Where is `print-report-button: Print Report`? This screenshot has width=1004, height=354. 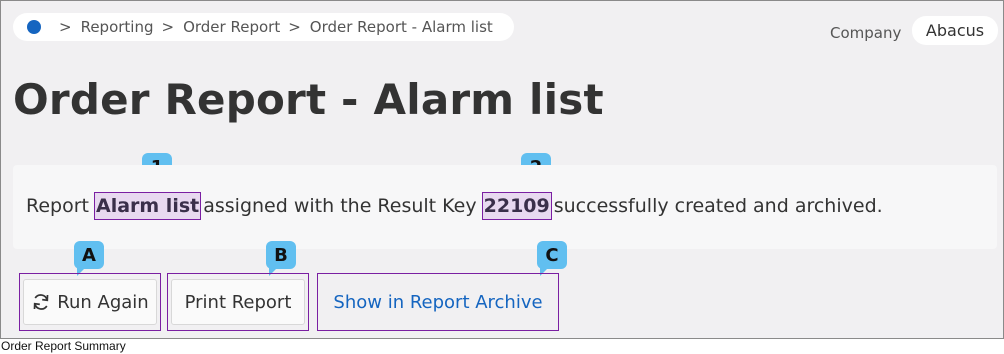 print-report-button: Print Report is located at coordinates (238, 302).